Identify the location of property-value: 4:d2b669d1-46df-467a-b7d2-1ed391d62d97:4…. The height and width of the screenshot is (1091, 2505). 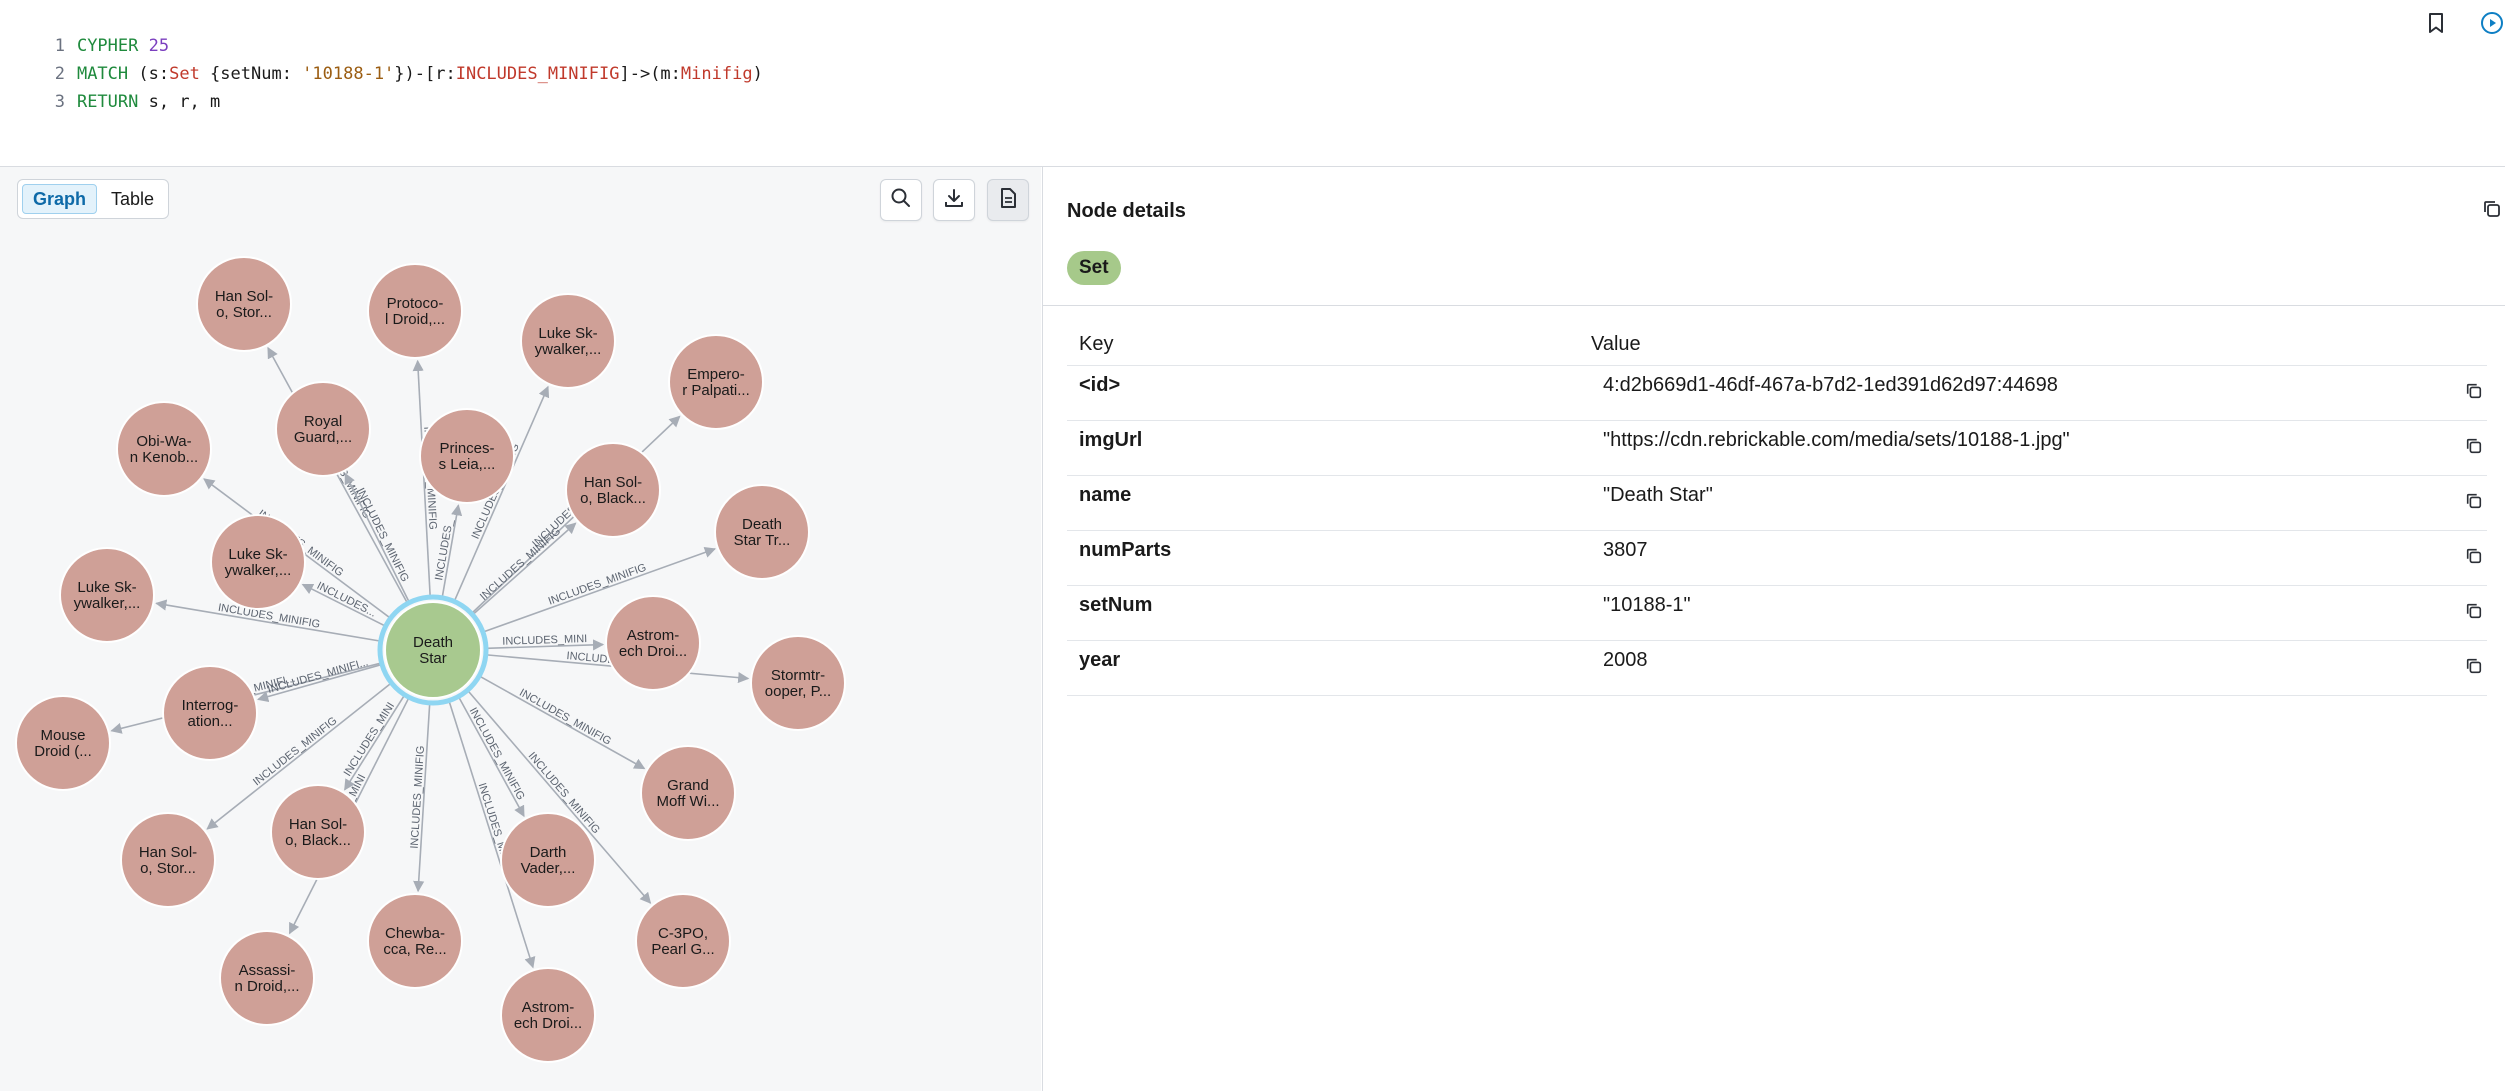
(1830, 385).